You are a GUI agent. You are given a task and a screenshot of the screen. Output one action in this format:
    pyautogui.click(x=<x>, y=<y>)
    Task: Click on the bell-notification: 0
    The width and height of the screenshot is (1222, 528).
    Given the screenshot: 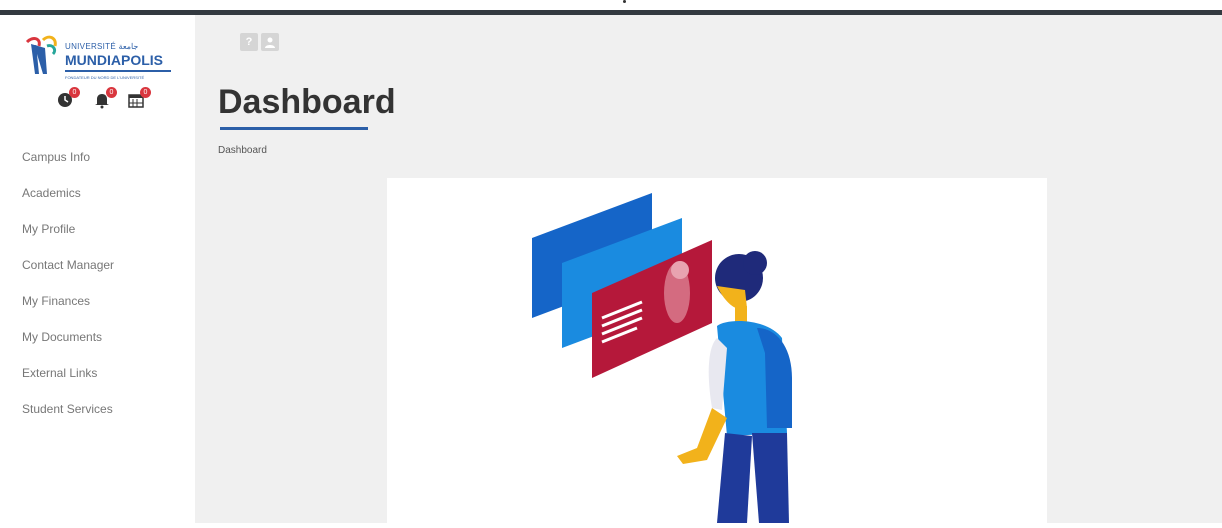 What is the action you would take?
    pyautogui.click(x=105, y=98)
    